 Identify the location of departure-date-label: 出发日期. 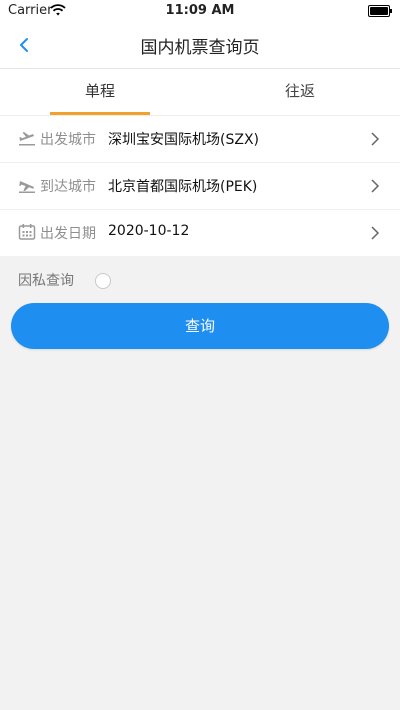
(68, 234).